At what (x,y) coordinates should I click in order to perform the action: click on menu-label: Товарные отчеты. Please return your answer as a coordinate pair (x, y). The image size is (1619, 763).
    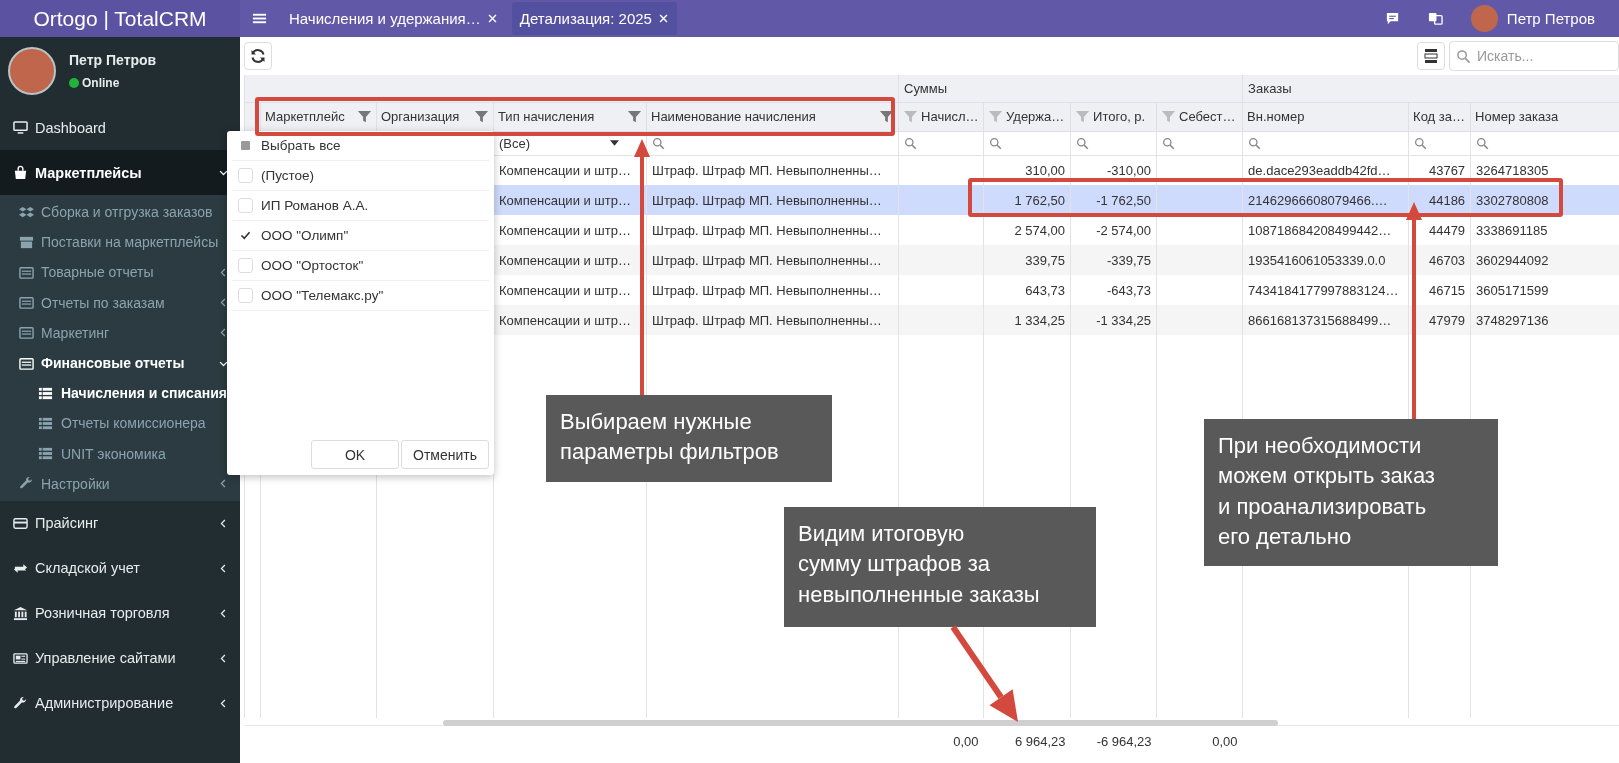
    Looking at the image, I should click on (129, 272).